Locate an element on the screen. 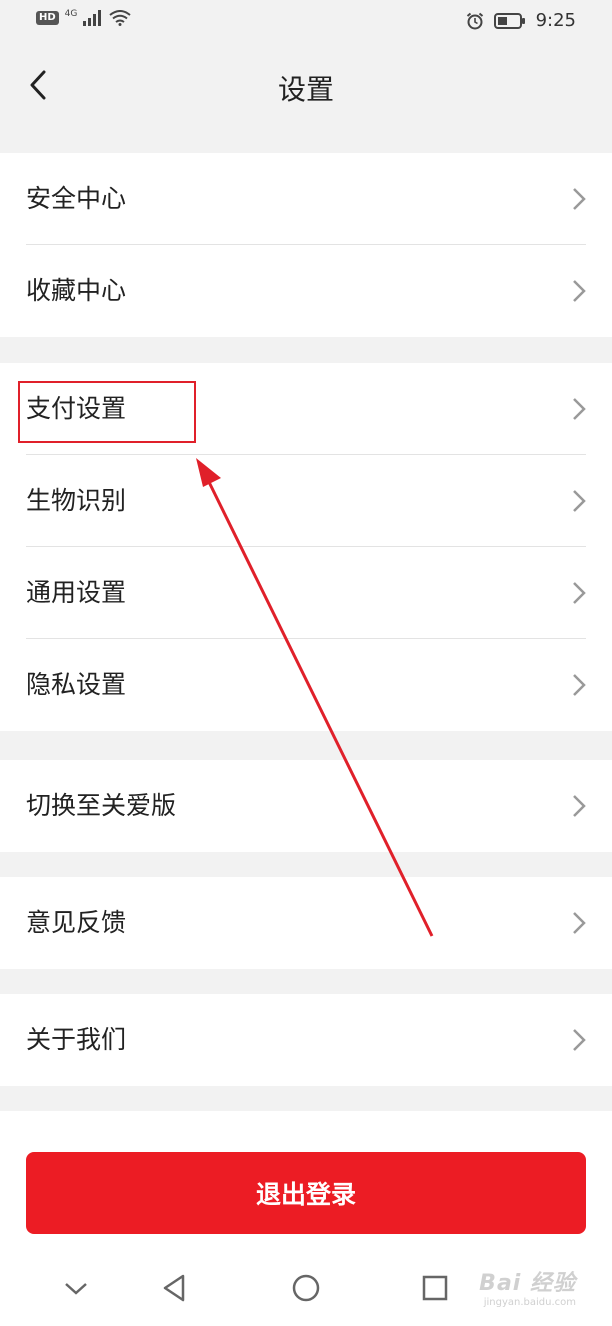 The width and height of the screenshot is (612, 1326). settings-item-label: 切换至关爱版 is located at coordinates (101, 805).